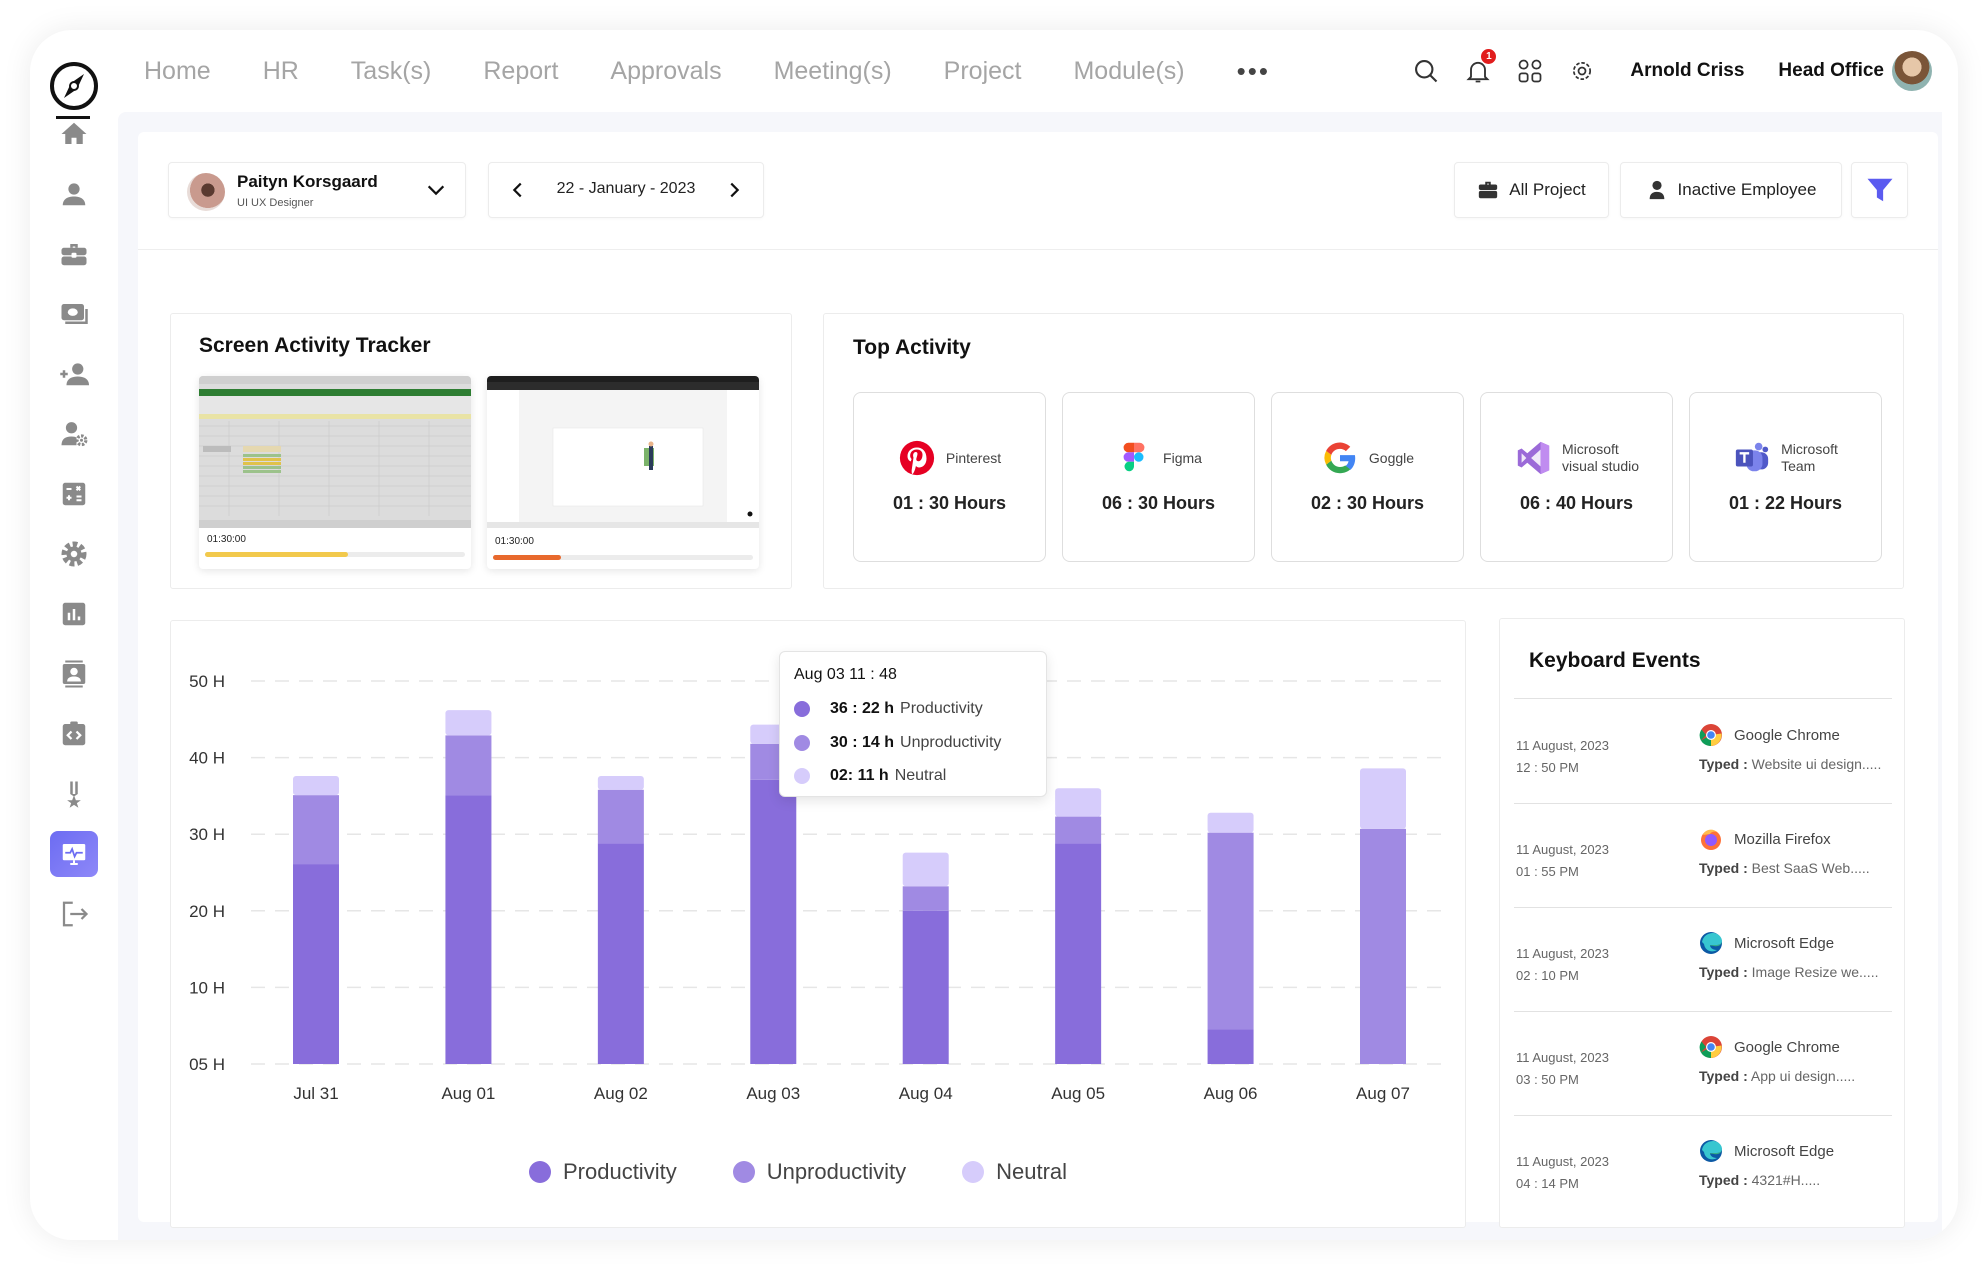 This screenshot has height=1270, width=1988. Describe the element at coordinates (74, 554) in the screenshot. I see `sidebar-item-settings` at that location.